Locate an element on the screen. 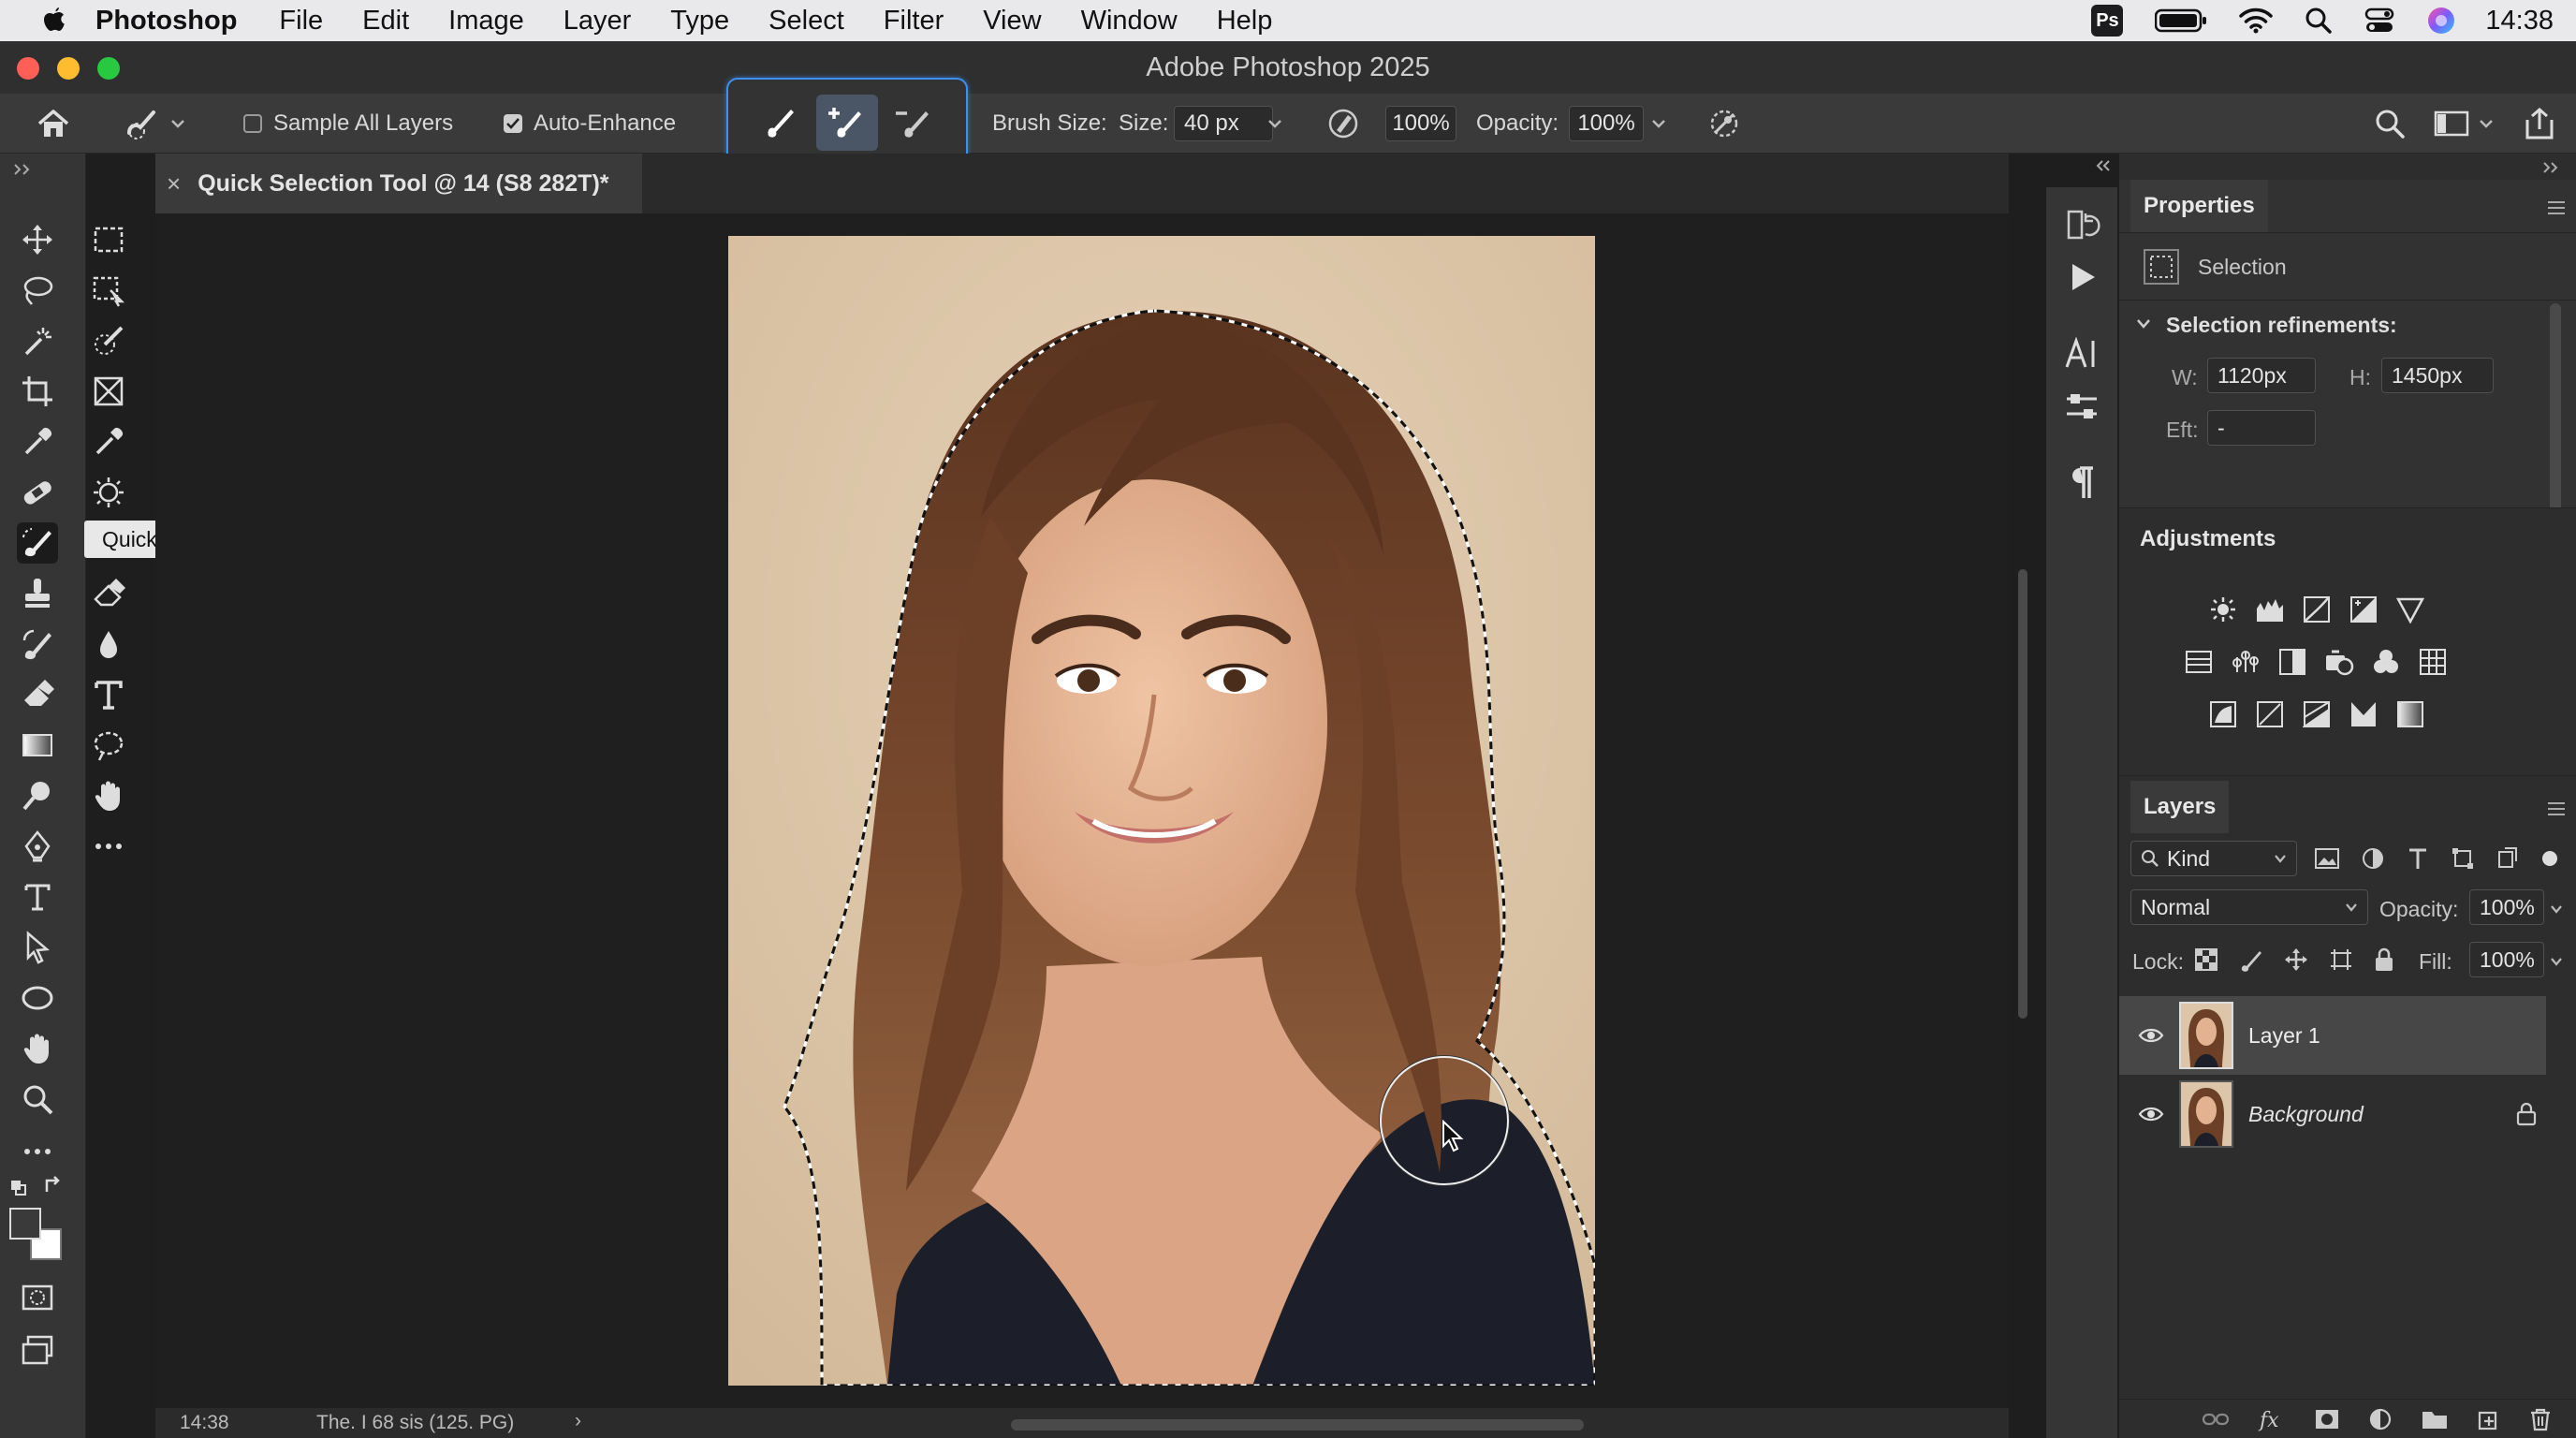  minimize-window-button is located at coordinates (68, 68).